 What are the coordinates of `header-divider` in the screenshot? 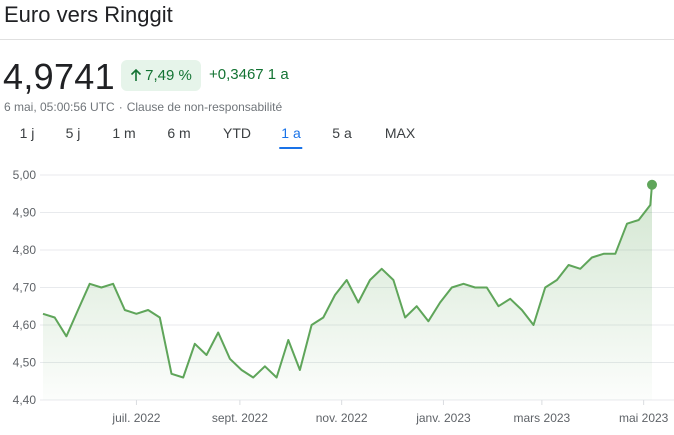 It's located at (337, 39).